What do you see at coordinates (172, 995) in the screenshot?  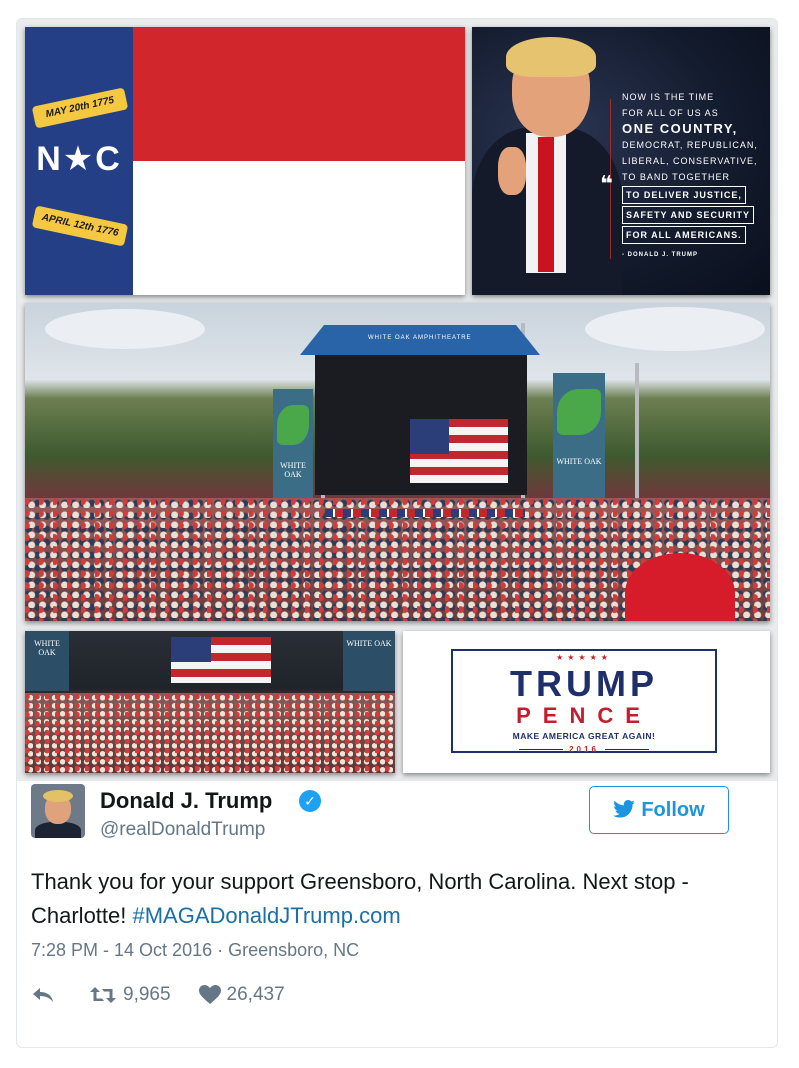 I see `tweet-actions: 9,965 26,437` at bounding box center [172, 995].